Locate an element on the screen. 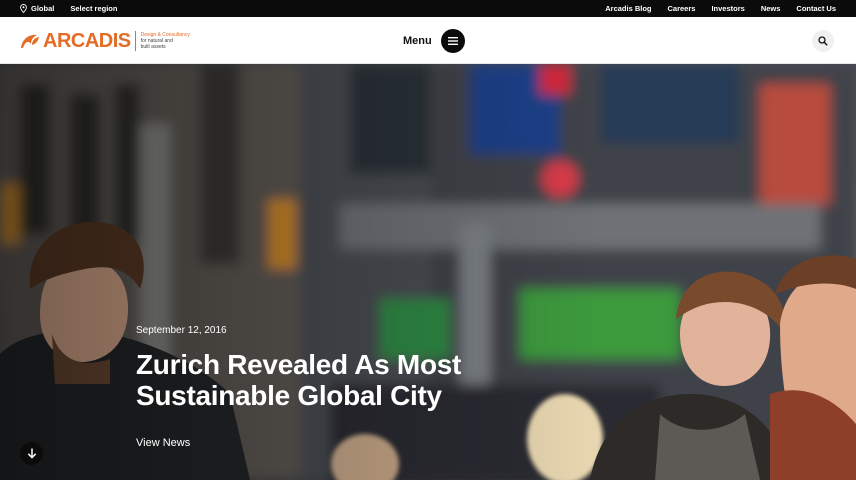 This screenshot has height=480, width=856. select-region-link: Select region is located at coordinates (93, 8).